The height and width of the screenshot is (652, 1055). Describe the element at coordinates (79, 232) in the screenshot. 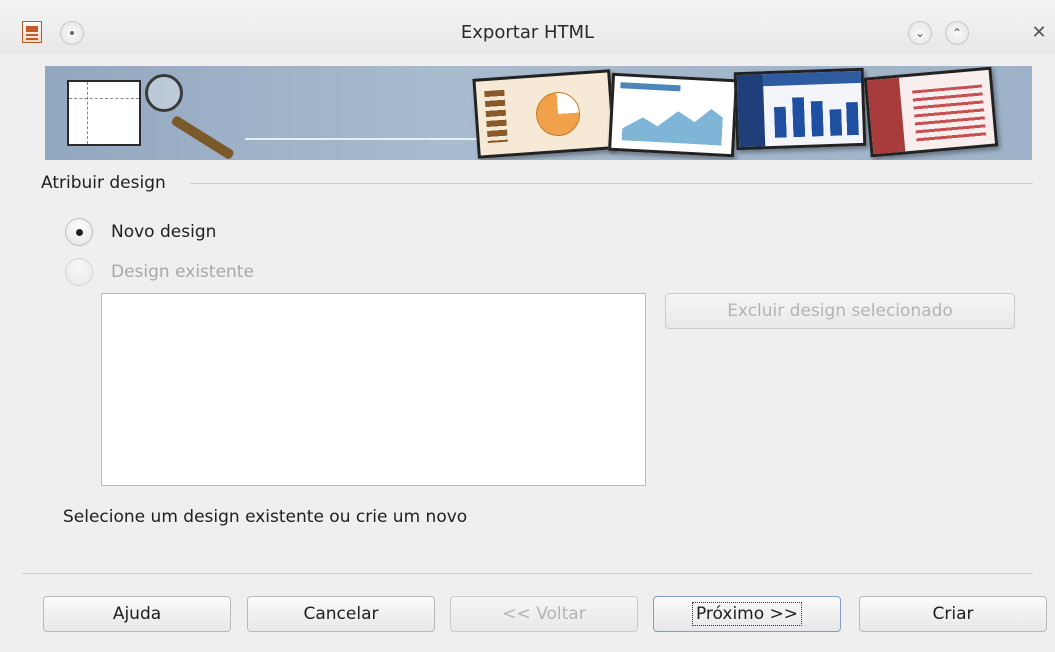

I see `new-design-radio` at that location.